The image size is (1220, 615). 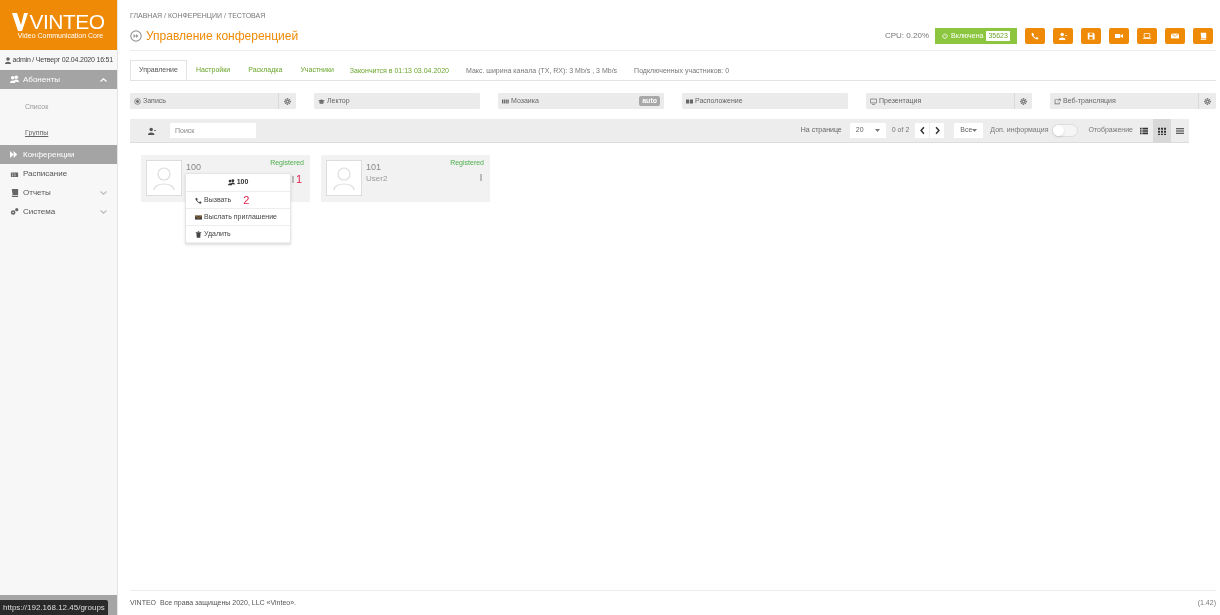 I want to click on laptop-icon, so click(x=1147, y=36).